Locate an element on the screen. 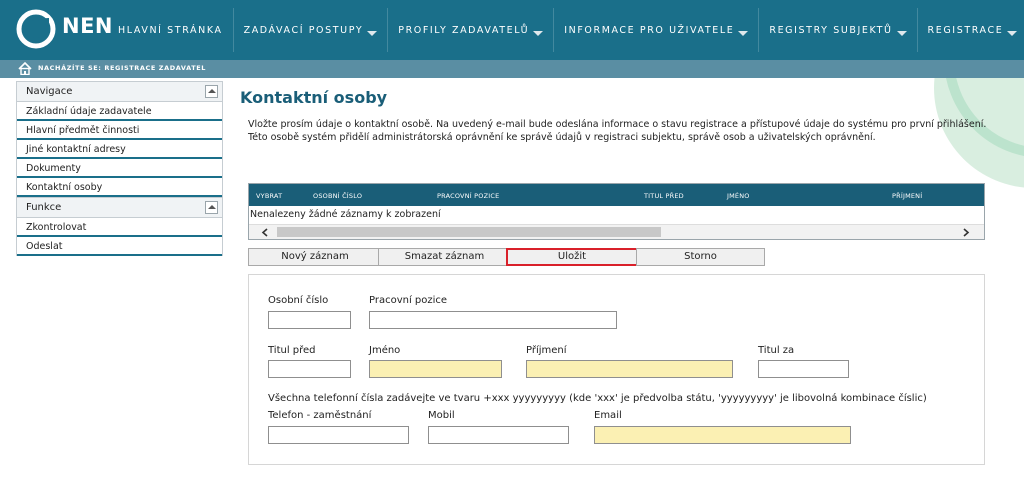 Image resolution: width=1024 pixels, height=482 pixels. title-after-input is located at coordinates (803, 369).